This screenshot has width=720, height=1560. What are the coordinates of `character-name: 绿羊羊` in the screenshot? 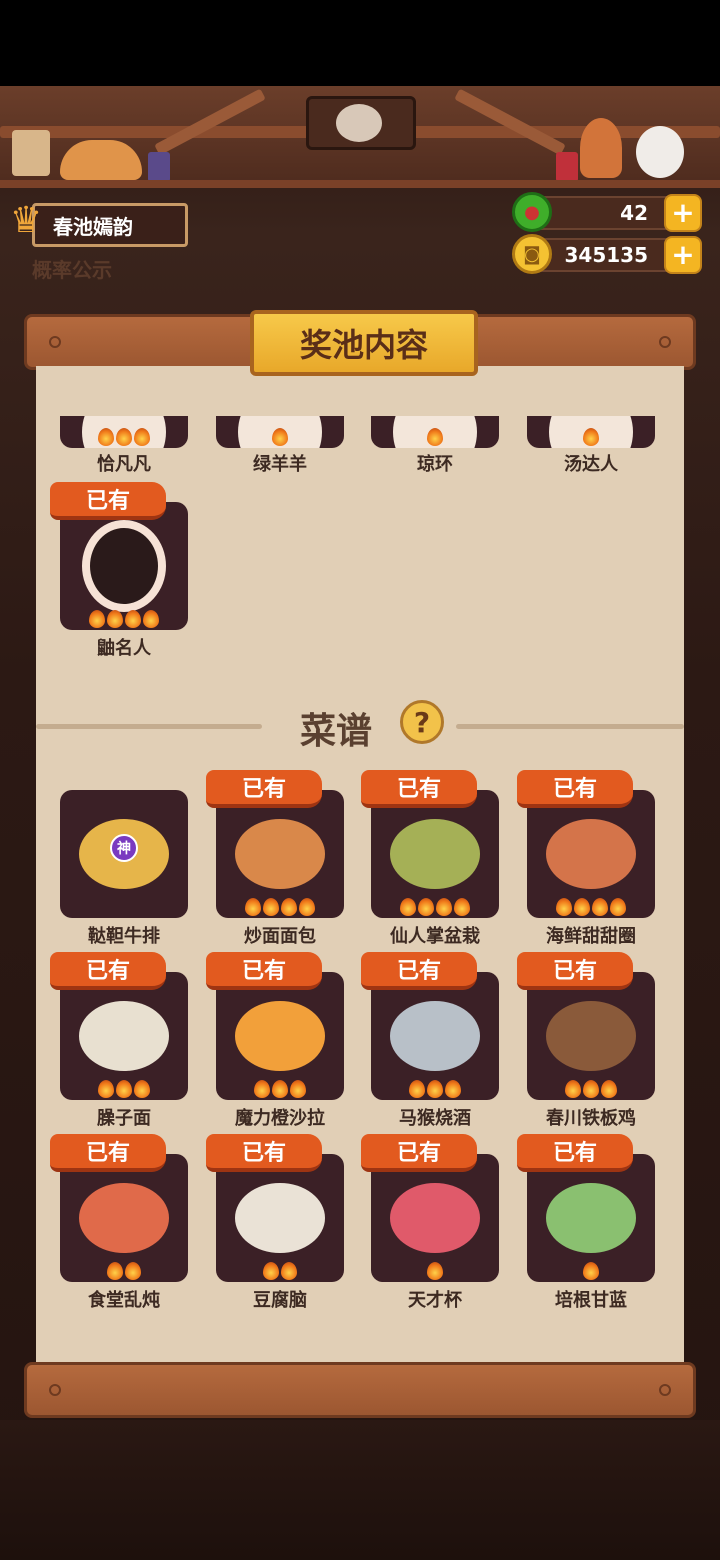 It's located at (280, 464).